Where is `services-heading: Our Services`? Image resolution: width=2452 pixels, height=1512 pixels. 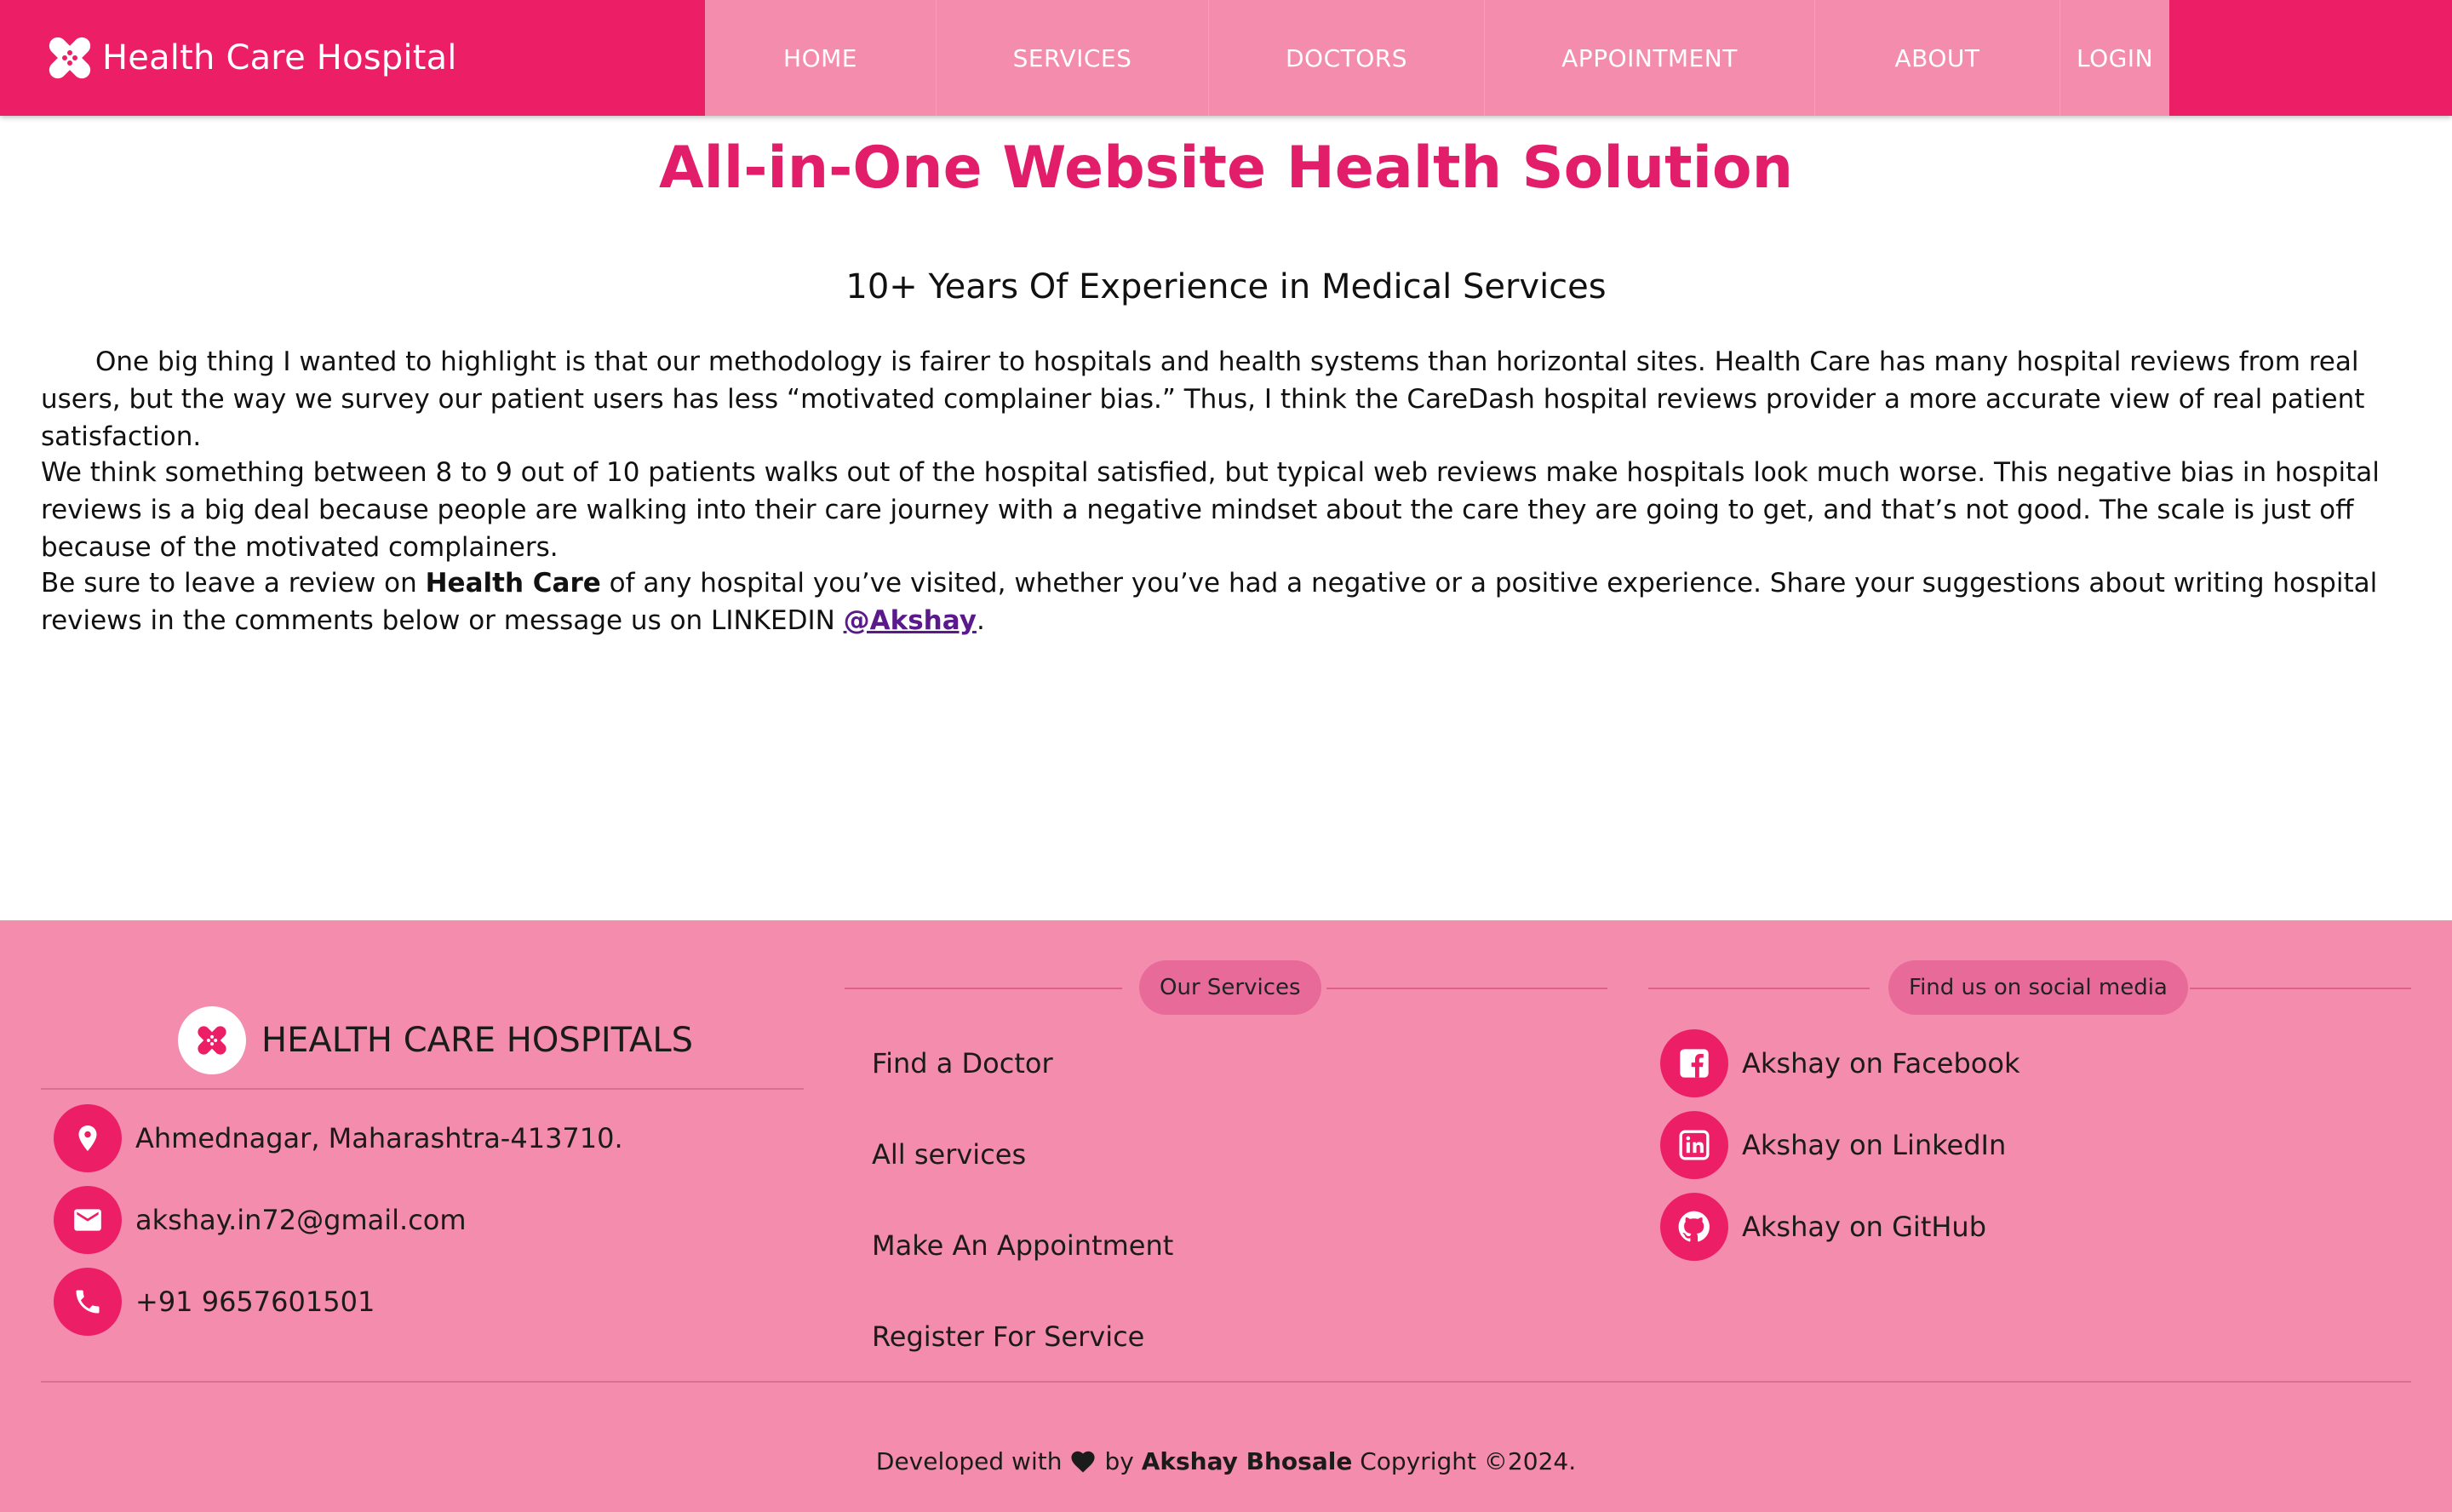
services-heading: Our Services is located at coordinates (1230, 987).